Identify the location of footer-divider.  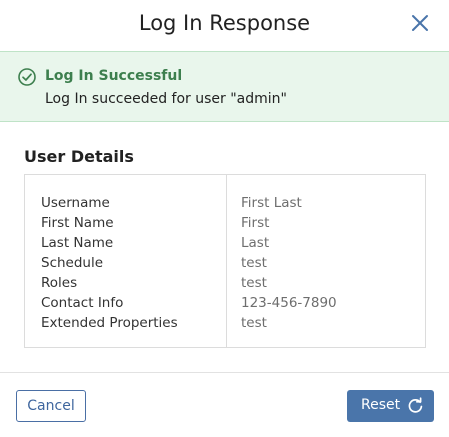
(224, 372).